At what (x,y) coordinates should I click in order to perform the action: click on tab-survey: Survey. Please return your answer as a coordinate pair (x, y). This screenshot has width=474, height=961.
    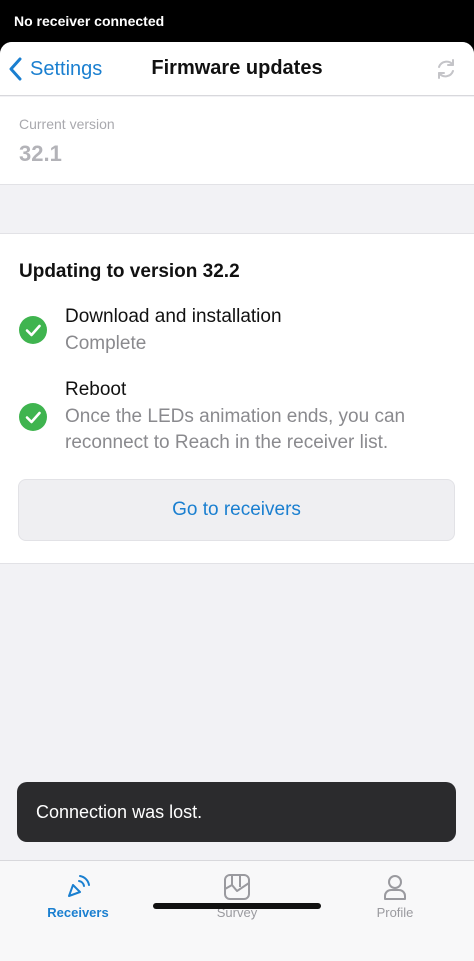
    Looking at the image, I should click on (237, 897).